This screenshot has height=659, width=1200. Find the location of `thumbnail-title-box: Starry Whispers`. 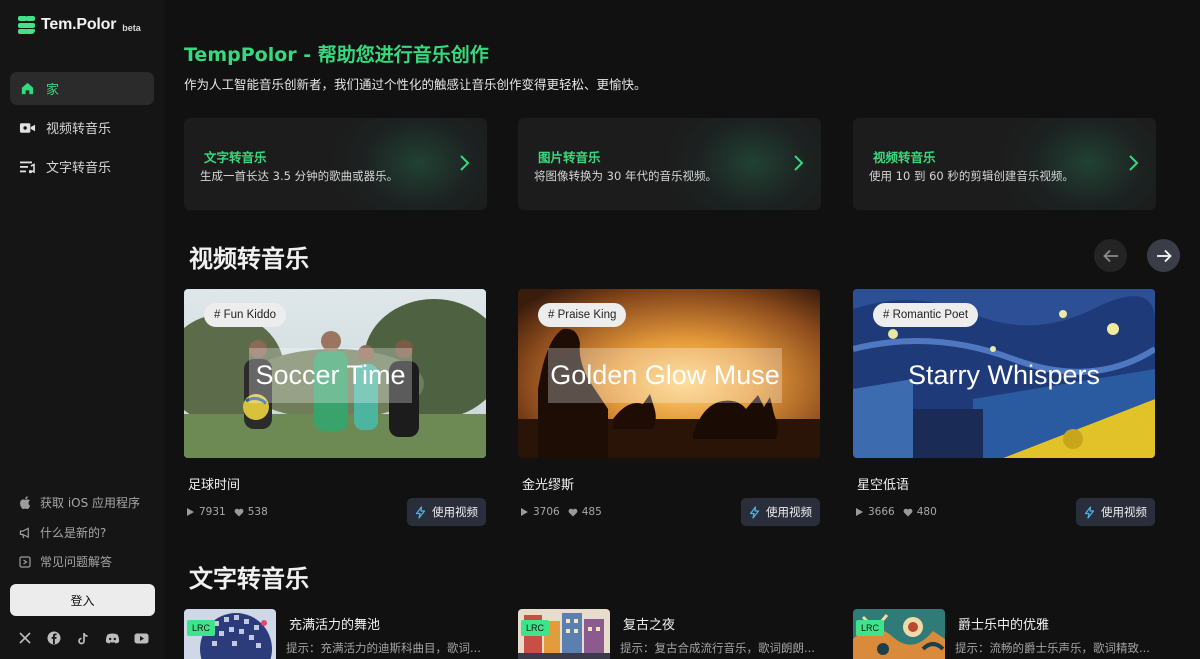

thumbnail-title-box: Starry Whispers is located at coordinates (1004, 375).